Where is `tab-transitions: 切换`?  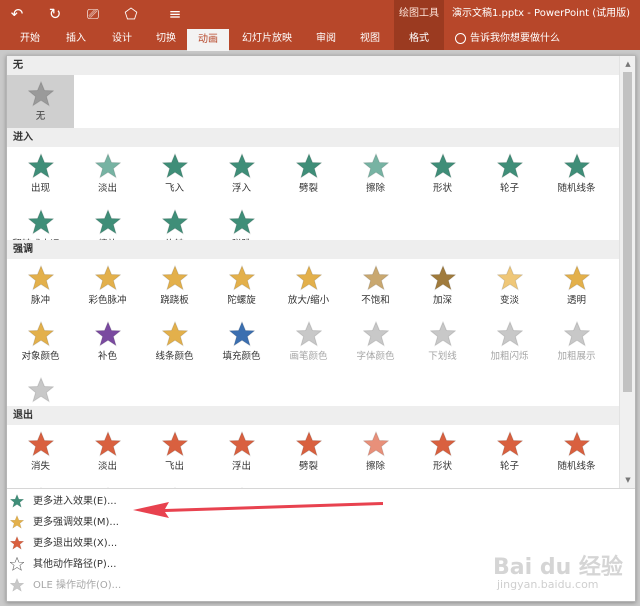 tab-transitions: 切换 is located at coordinates (166, 39).